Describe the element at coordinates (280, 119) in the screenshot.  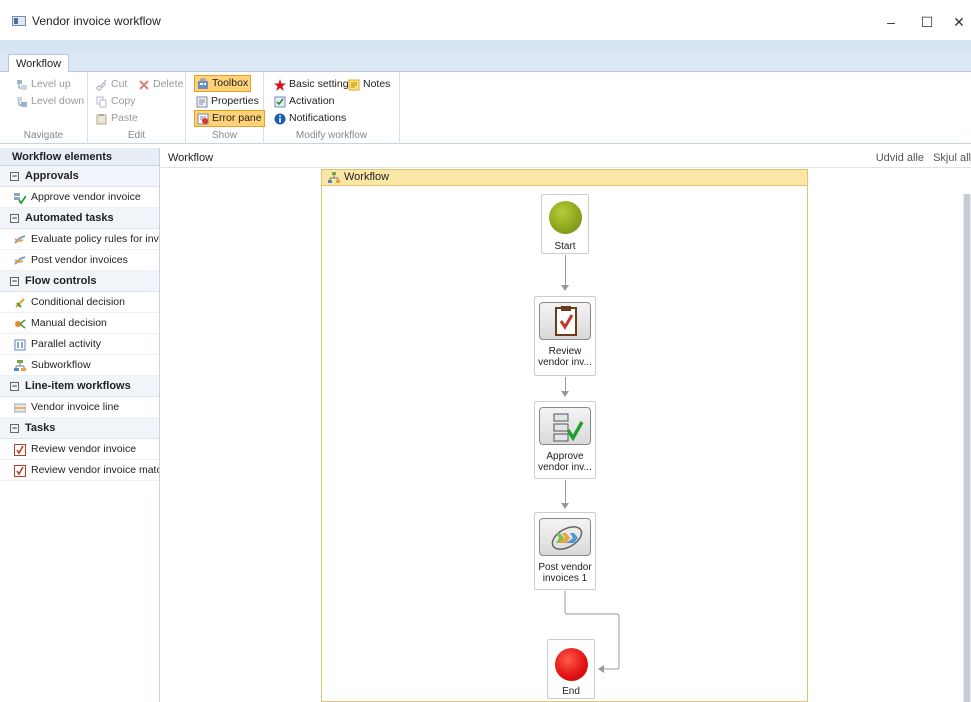
I see `info-icon` at that location.